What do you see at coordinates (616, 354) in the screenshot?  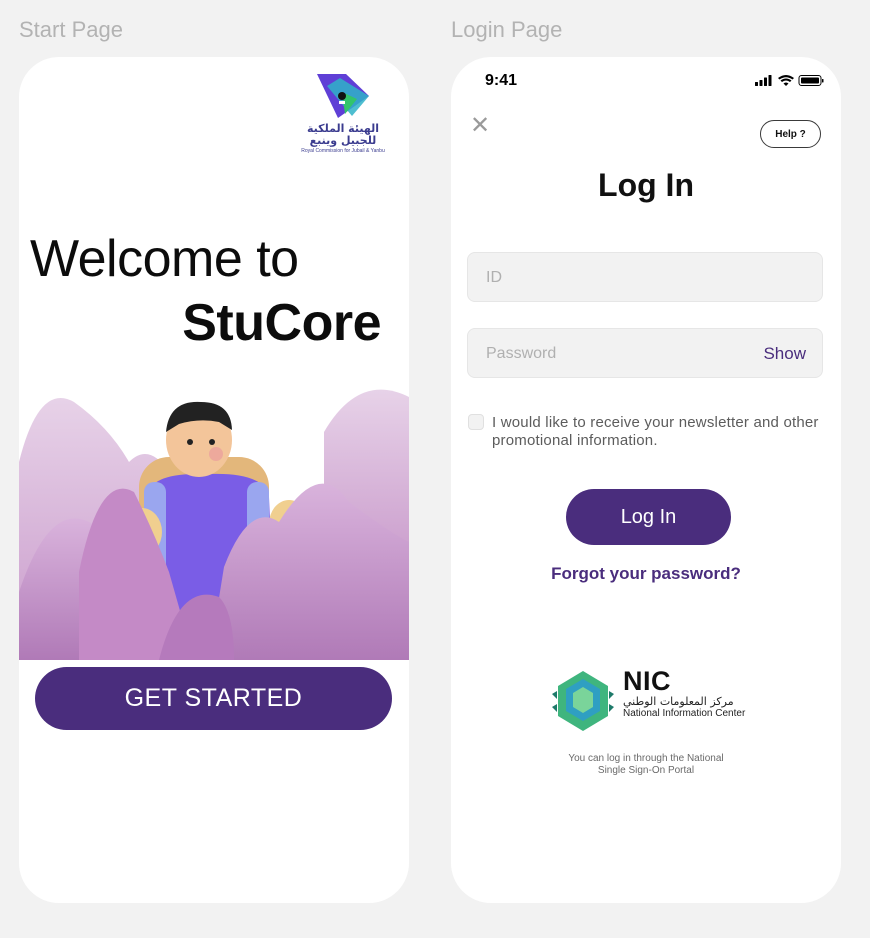 I see `password-input` at bounding box center [616, 354].